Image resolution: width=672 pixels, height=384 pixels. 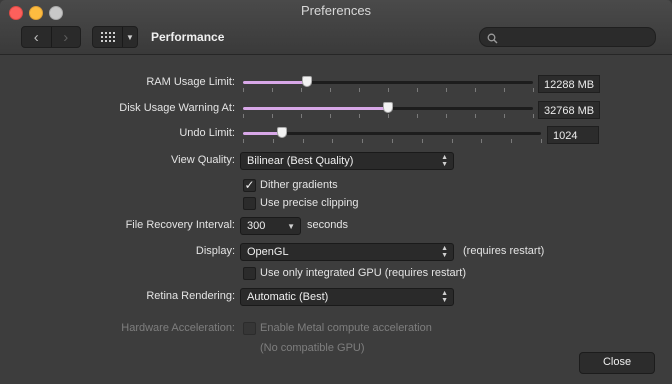 I want to click on checkmark-icon: ✓, so click(x=249, y=185).